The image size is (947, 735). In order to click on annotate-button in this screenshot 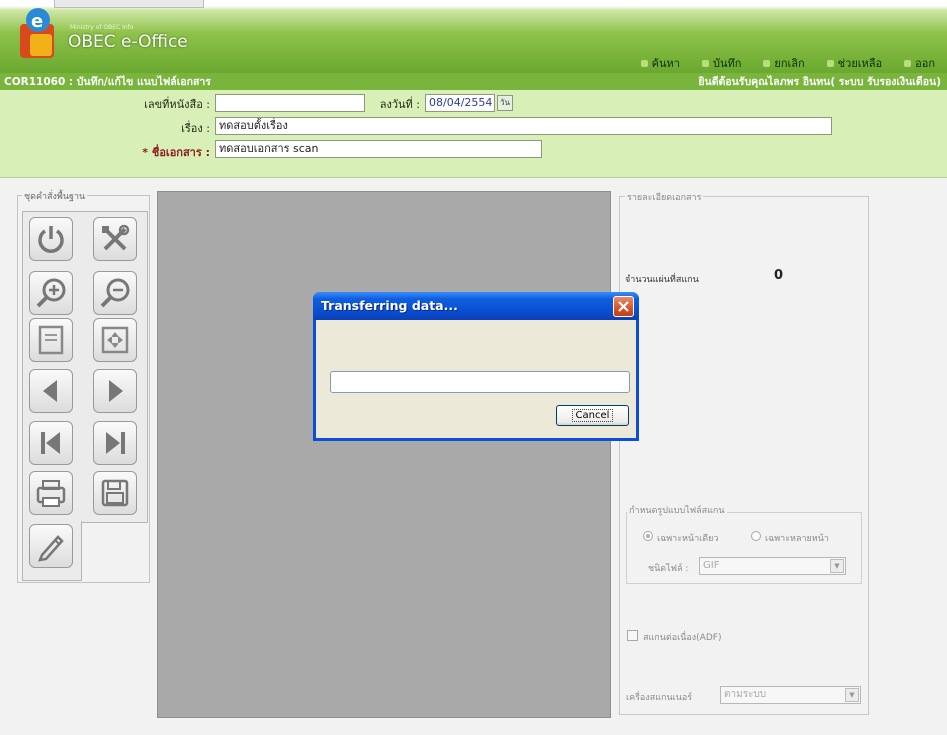, I will do `click(51, 546)`.